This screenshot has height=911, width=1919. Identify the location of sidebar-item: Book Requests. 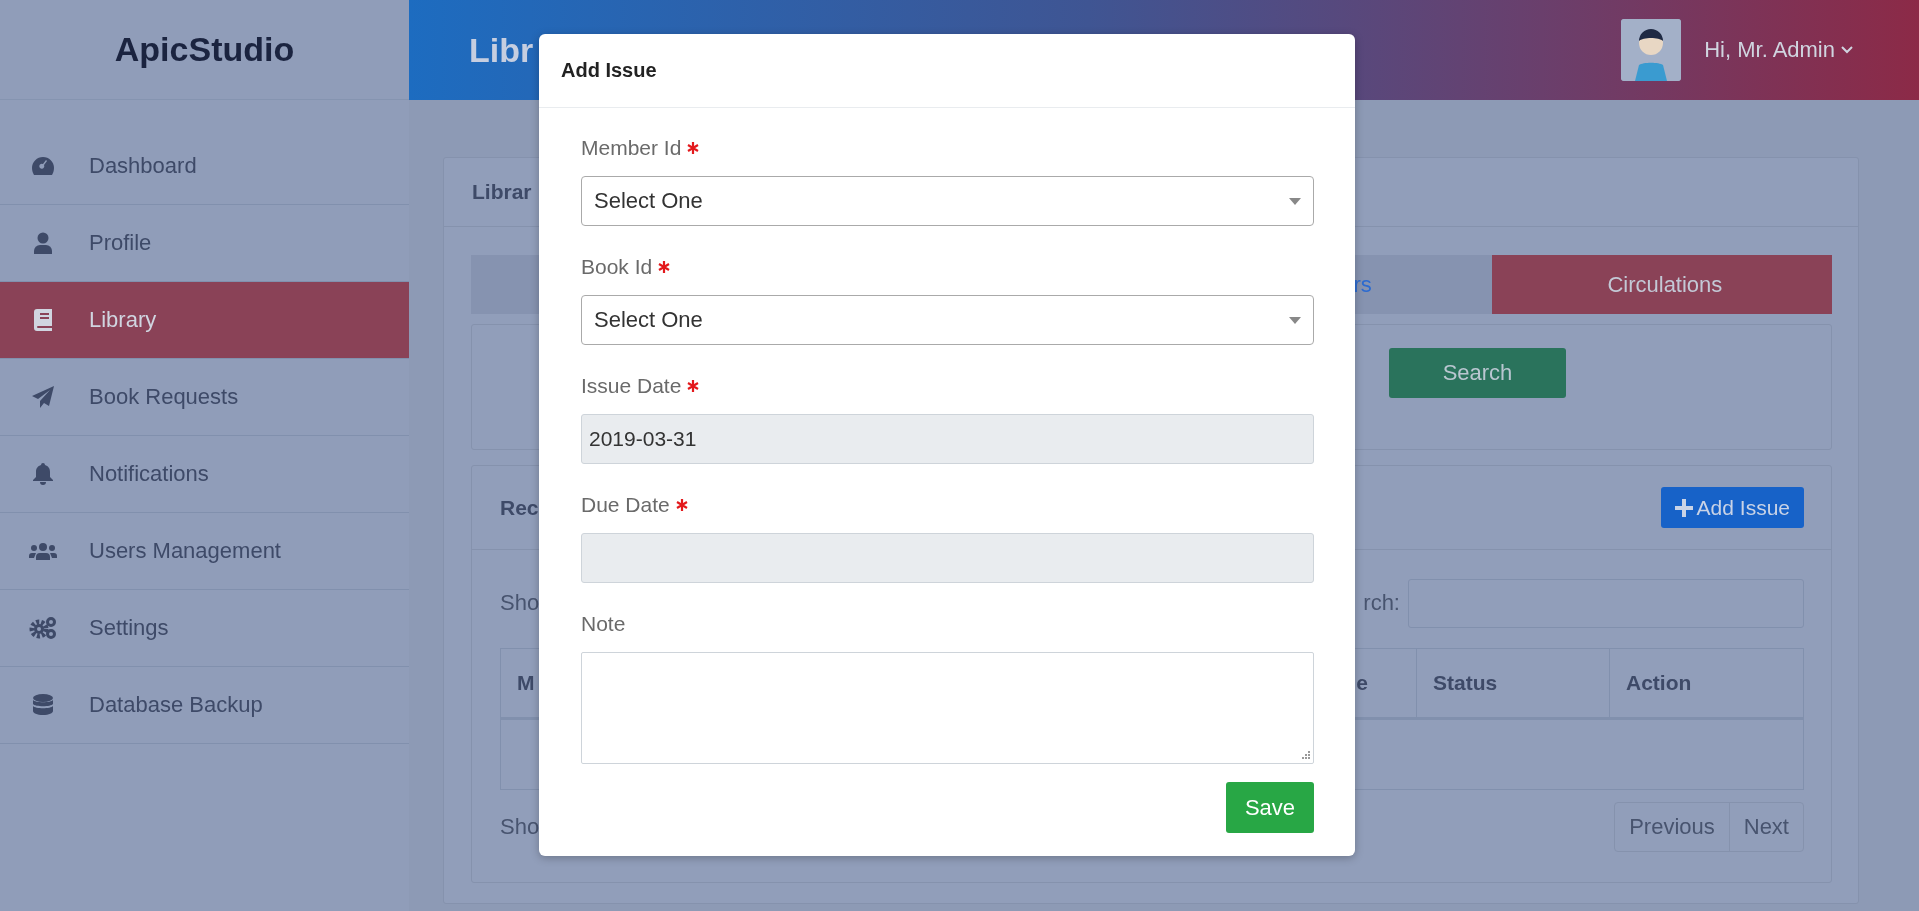
(204, 397).